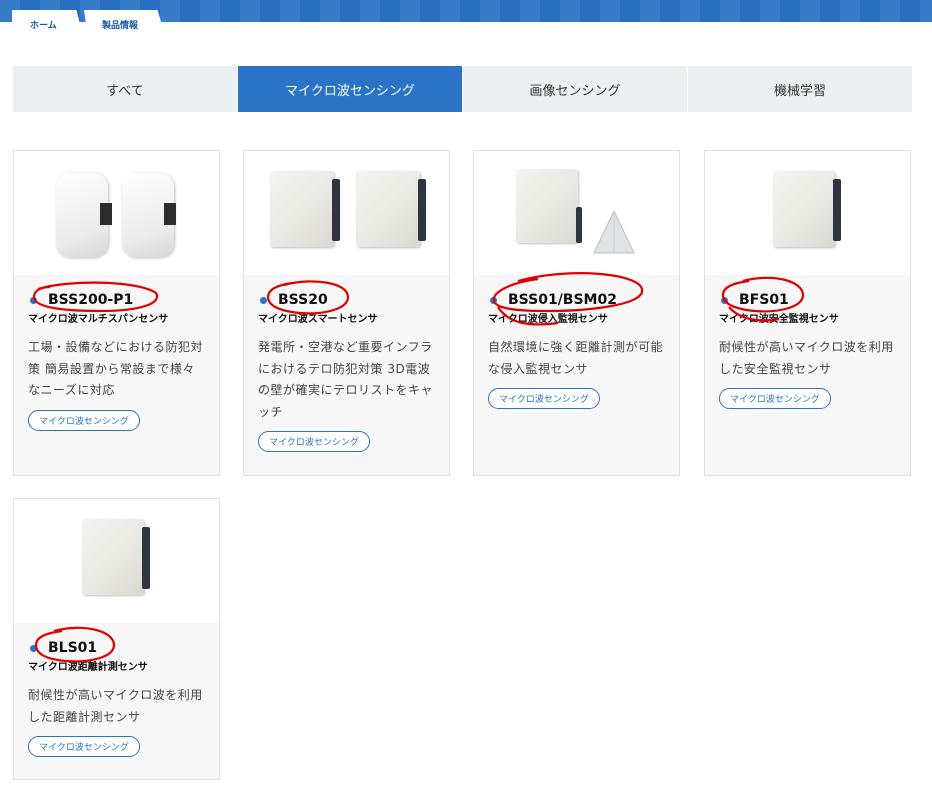 The width and height of the screenshot is (932, 790). What do you see at coordinates (576, 358) in the screenshot?
I see `product-description: 自然環境に強く距離計測が可能な侵入監視センサ` at bounding box center [576, 358].